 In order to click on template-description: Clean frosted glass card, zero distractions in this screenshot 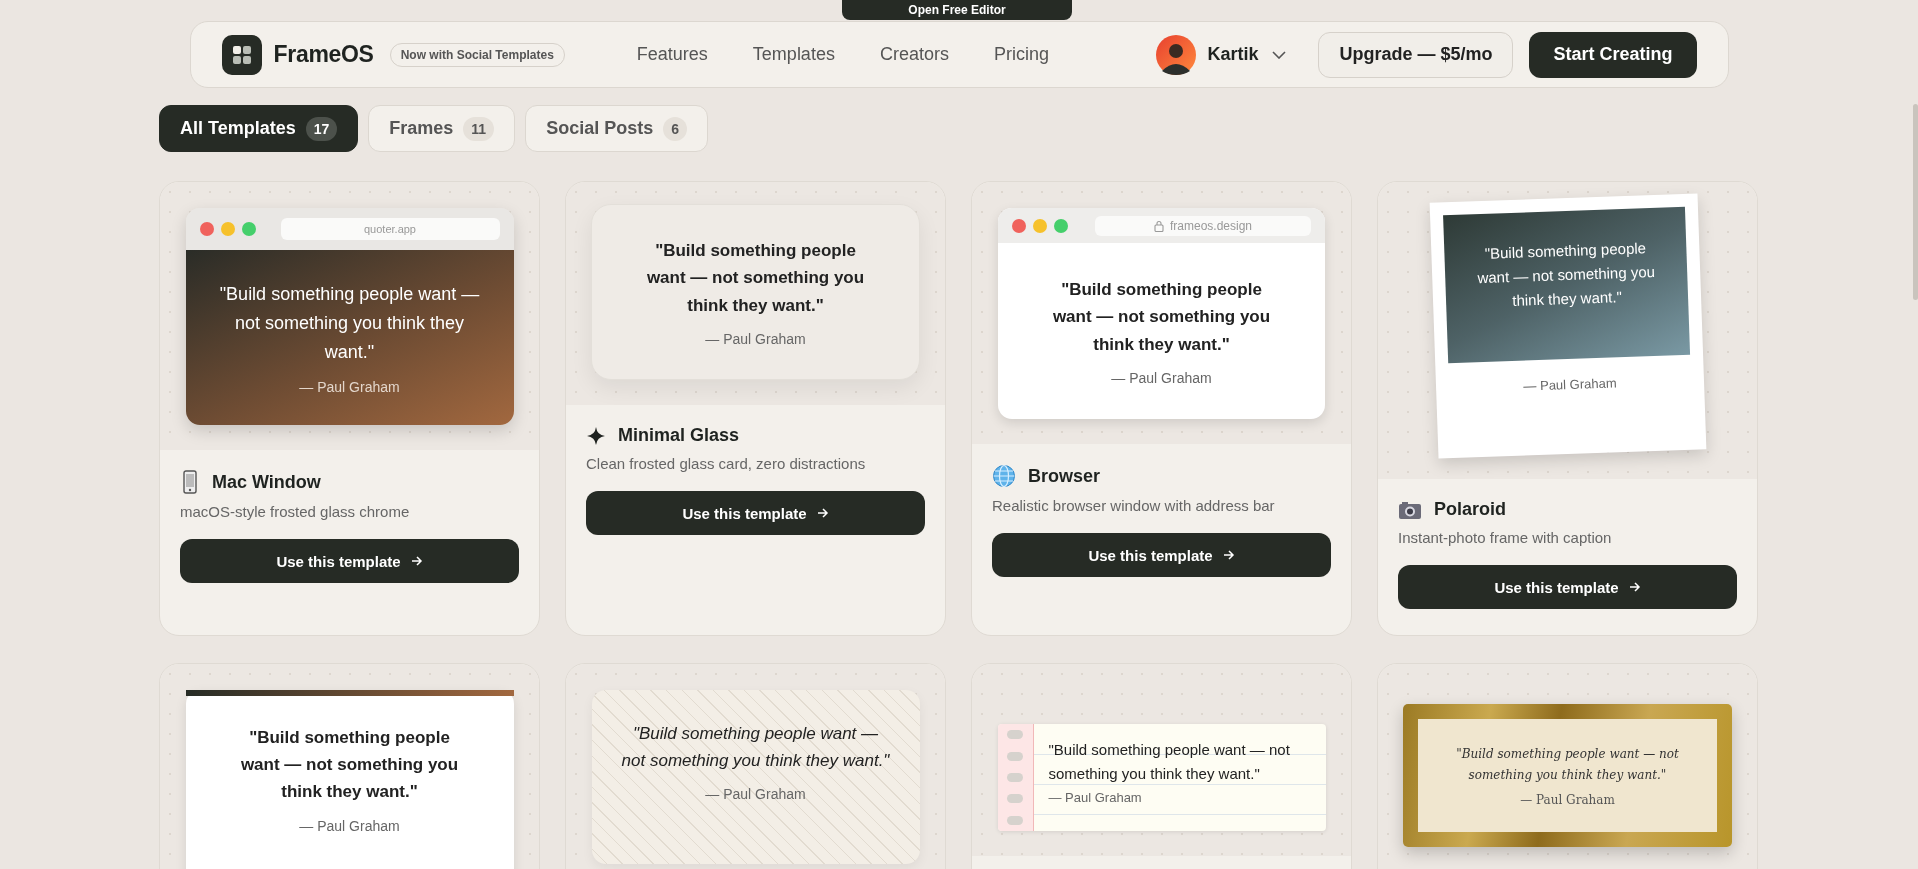, I will do `click(726, 463)`.